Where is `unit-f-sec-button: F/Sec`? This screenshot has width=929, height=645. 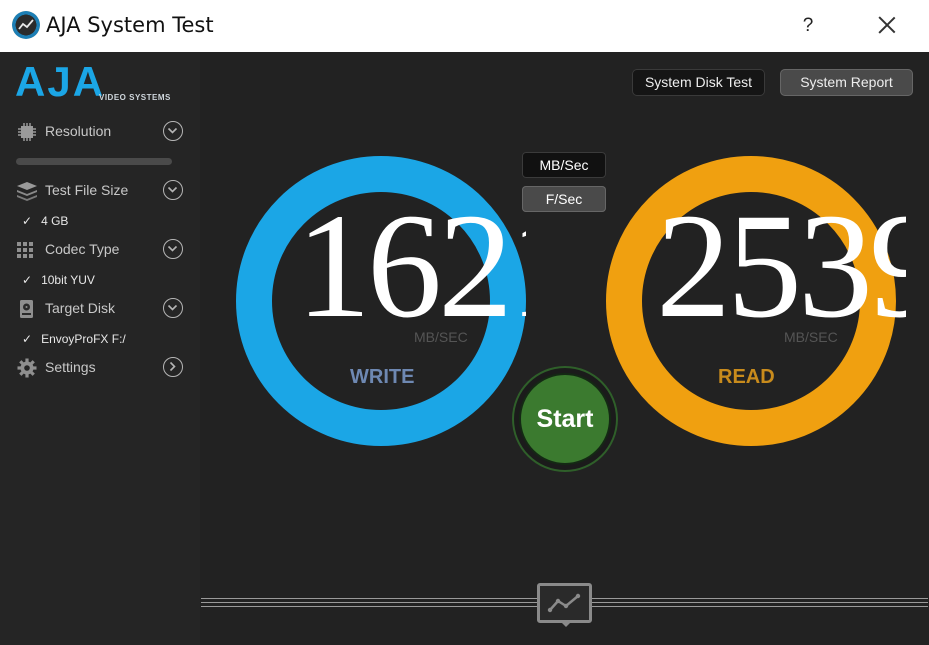
unit-f-sec-button: F/Sec is located at coordinates (564, 199).